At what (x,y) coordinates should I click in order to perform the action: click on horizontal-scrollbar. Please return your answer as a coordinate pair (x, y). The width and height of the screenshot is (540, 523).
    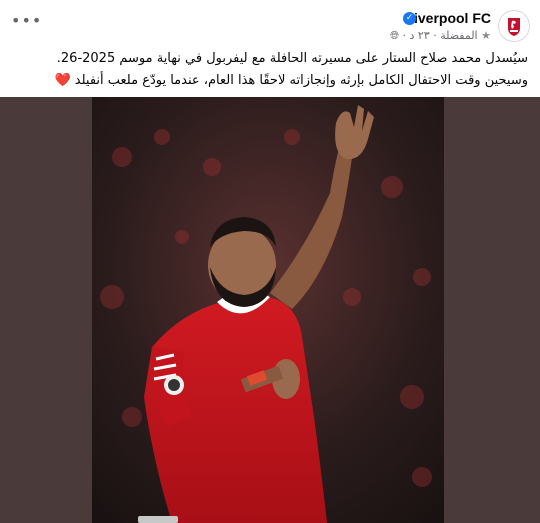
    Looking at the image, I should click on (158, 519).